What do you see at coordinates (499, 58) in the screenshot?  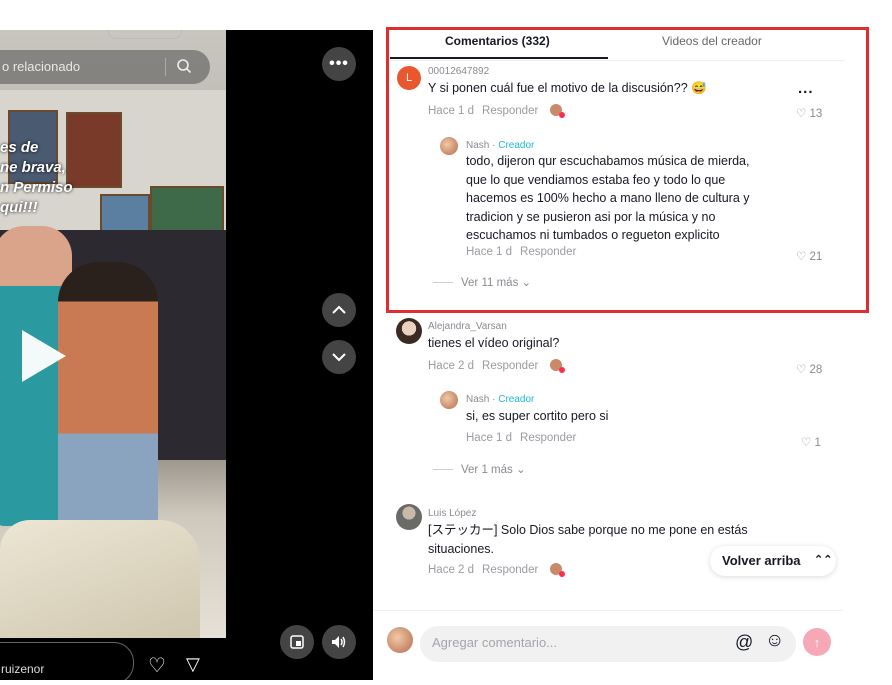 I see `active-tab-indicator` at bounding box center [499, 58].